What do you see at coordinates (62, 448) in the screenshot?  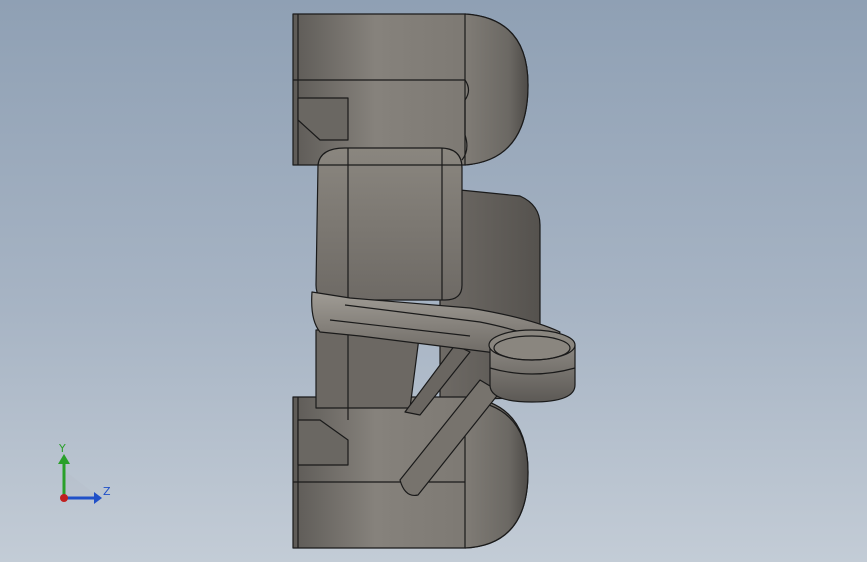 I see `y-axis-label: Y` at bounding box center [62, 448].